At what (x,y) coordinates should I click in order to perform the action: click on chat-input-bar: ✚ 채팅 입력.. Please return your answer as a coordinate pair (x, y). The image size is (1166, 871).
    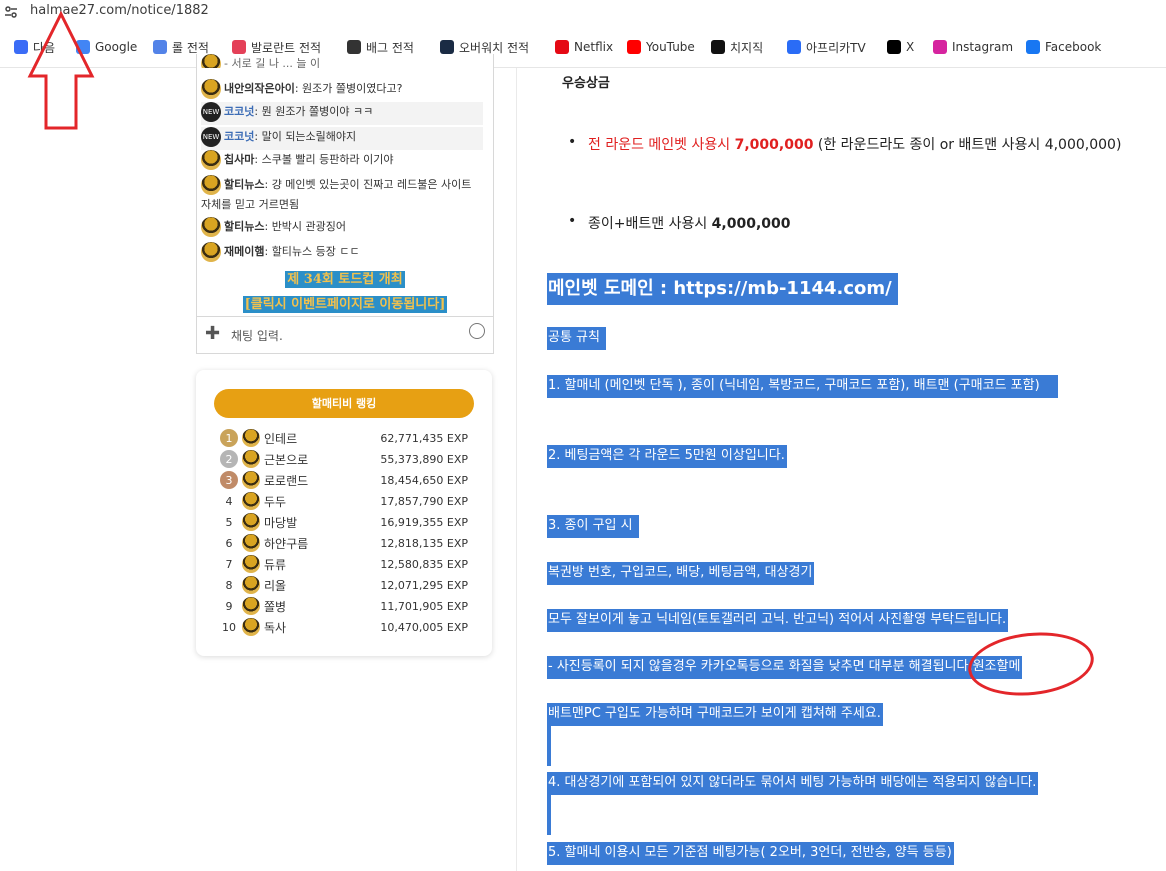
    Looking at the image, I should click on (345, 335).